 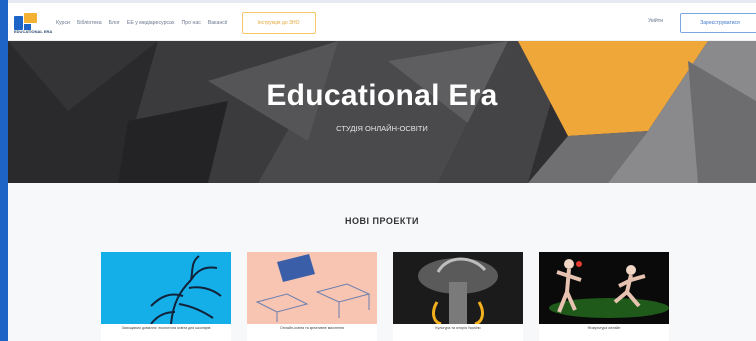 What do you see at coordinates (458, 288) in the screenshot?
I see `project-image-statue` at bounding box center [458, 288].